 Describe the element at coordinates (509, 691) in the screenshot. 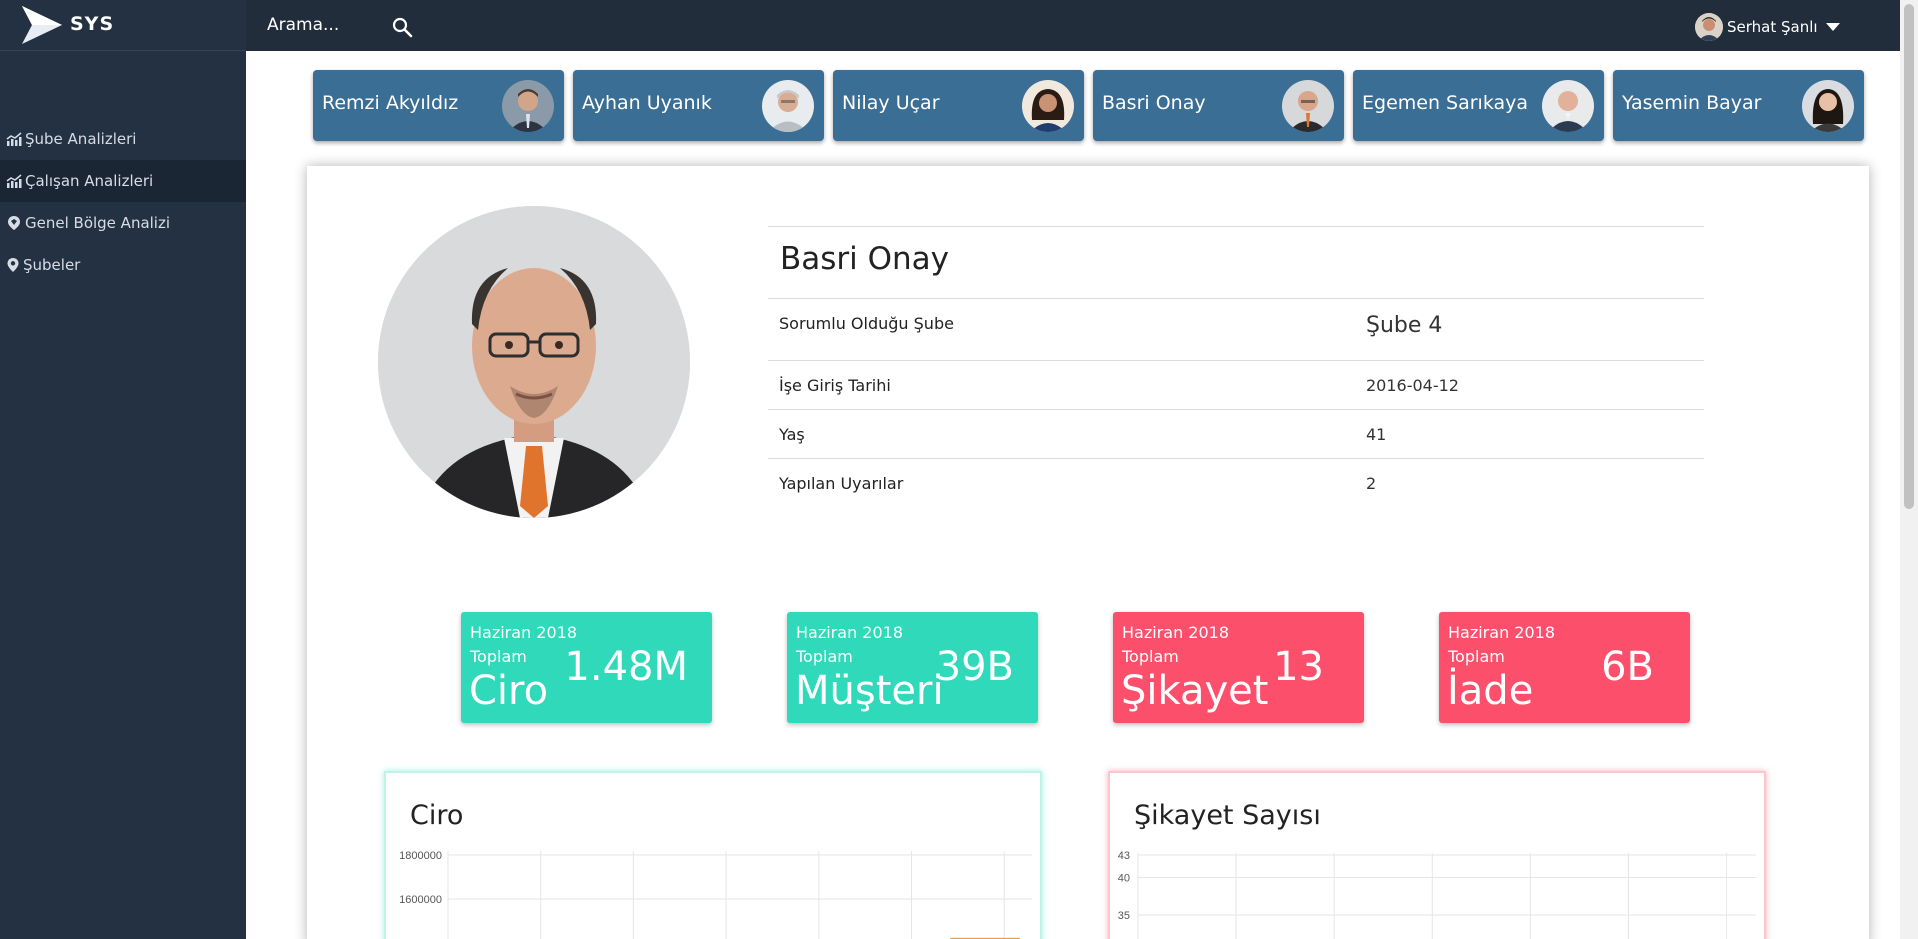

I see `stat-label: Ciro` at that location.